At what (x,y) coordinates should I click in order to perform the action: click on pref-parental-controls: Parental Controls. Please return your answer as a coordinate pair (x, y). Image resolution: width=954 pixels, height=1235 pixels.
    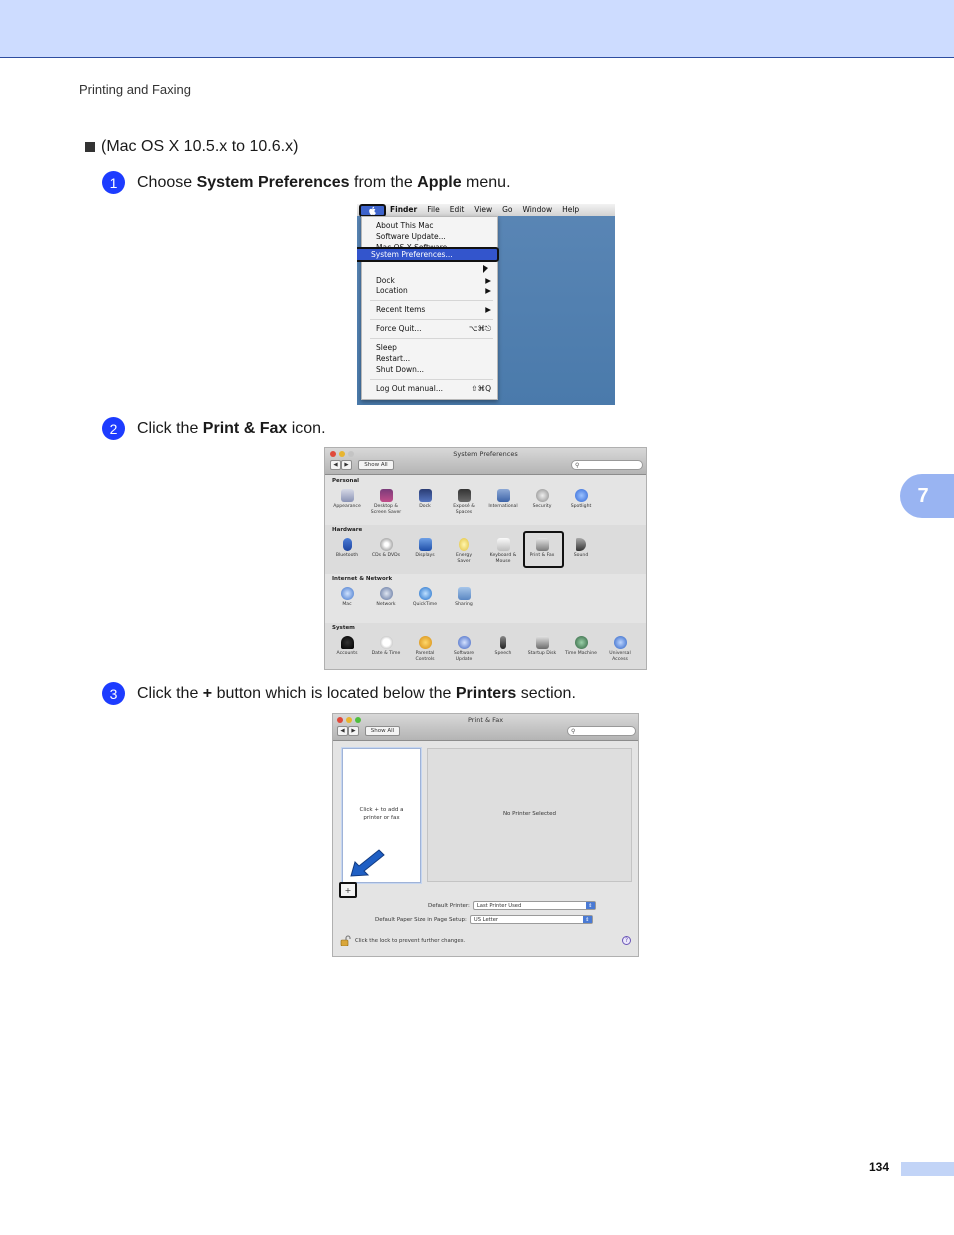
    Looking at the image, I should click on (425, 649).